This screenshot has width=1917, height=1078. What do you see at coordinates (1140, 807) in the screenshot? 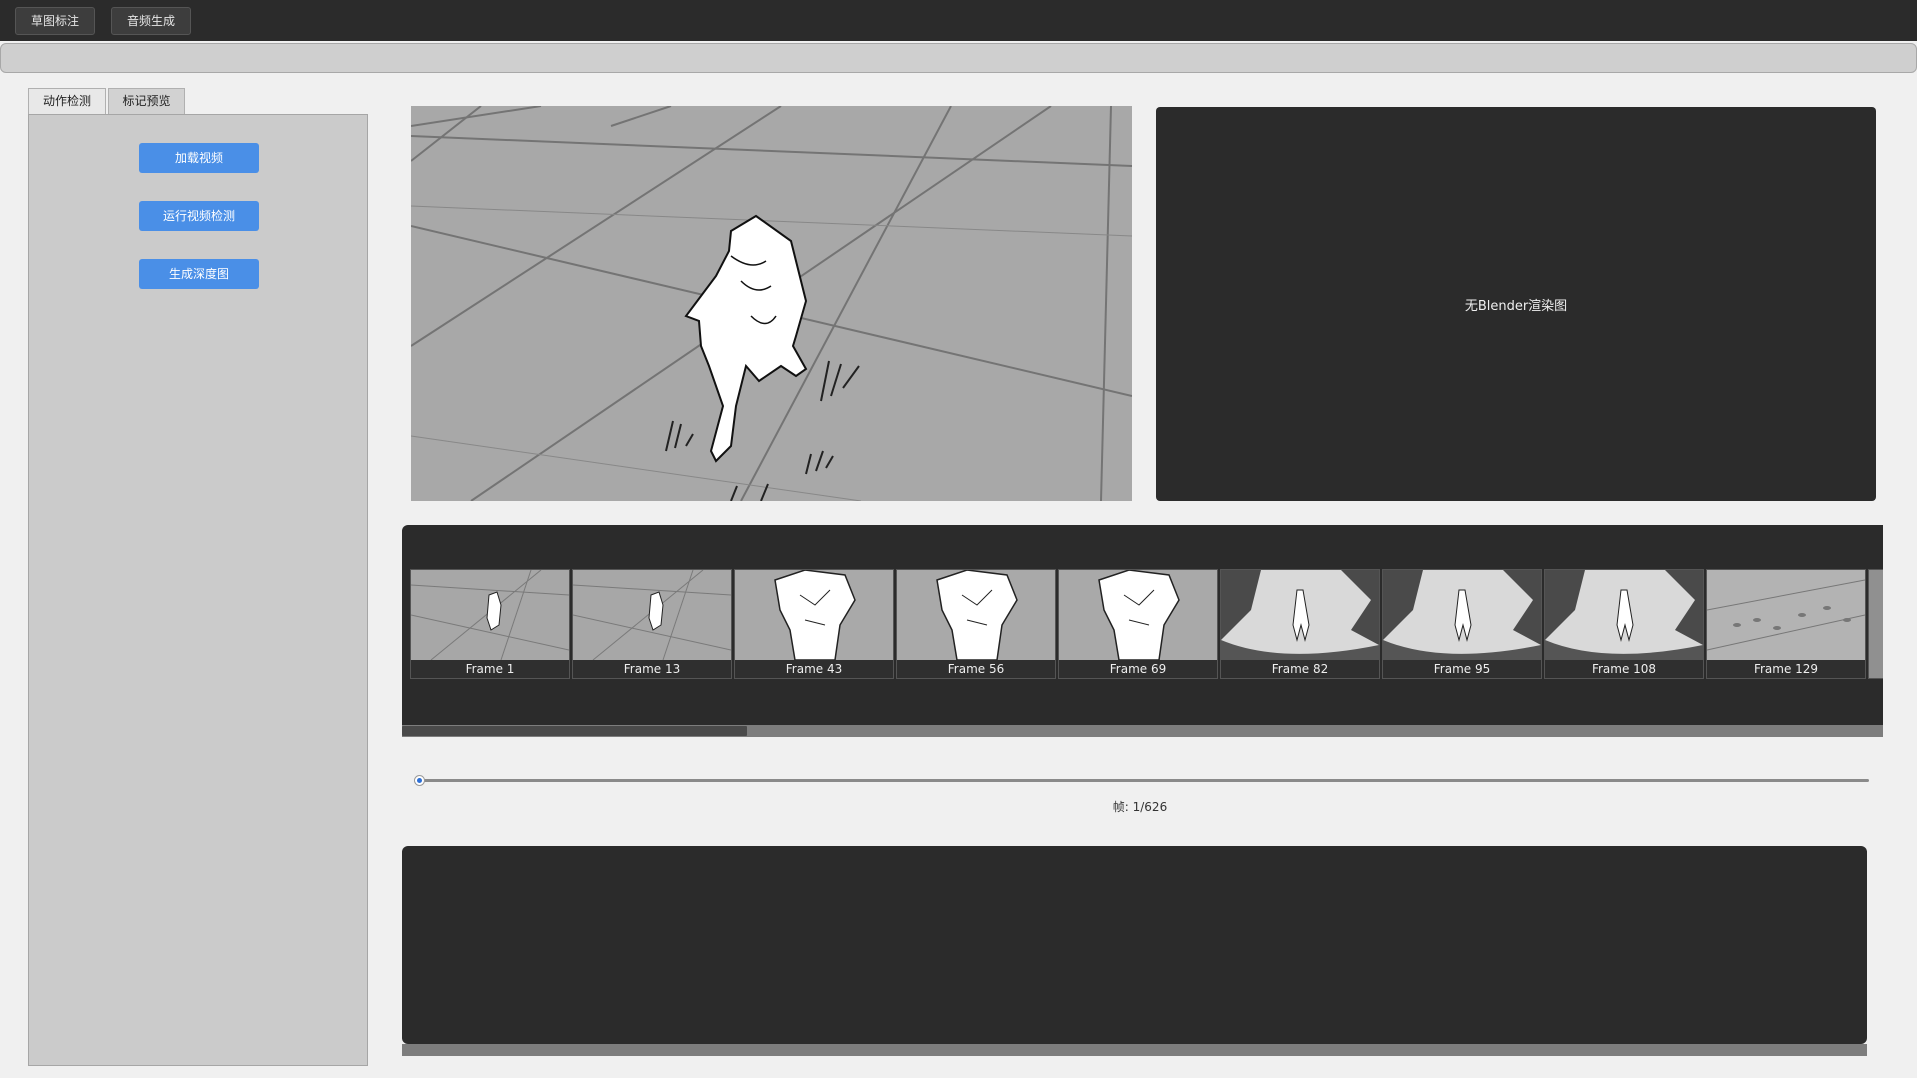
I see `frame-counter: 帧: 1/626` at bounding box center [1140, 807].